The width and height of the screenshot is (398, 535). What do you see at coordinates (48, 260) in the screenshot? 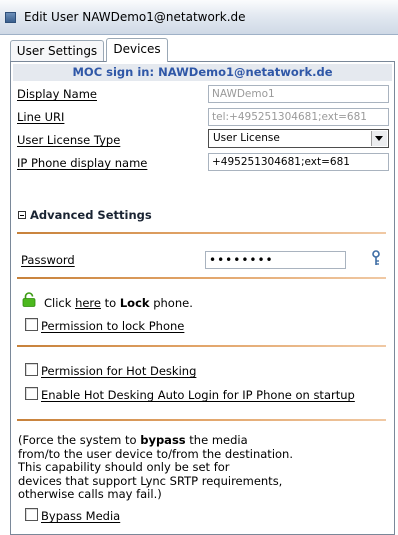
I see `password-label: Password` at bounding box center [48, 260].